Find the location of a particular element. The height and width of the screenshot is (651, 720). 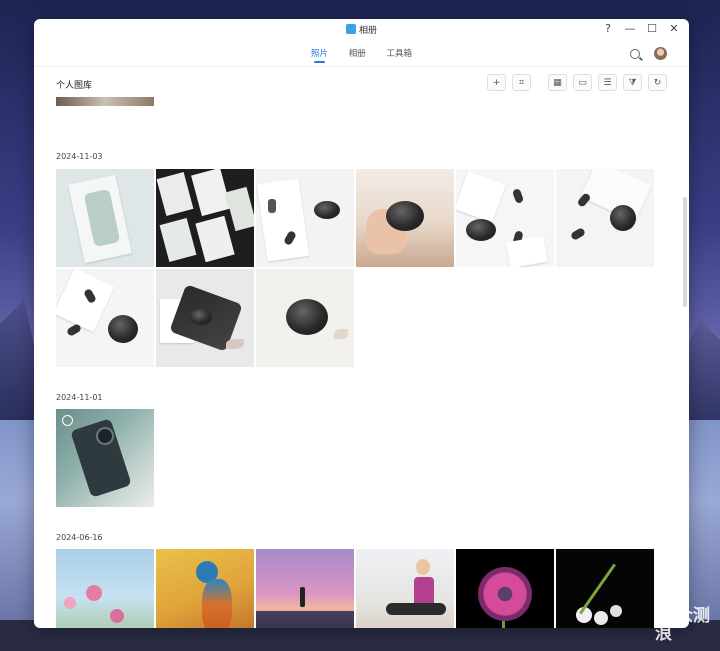

plus-icon: + is located at coordinates (496, 82).